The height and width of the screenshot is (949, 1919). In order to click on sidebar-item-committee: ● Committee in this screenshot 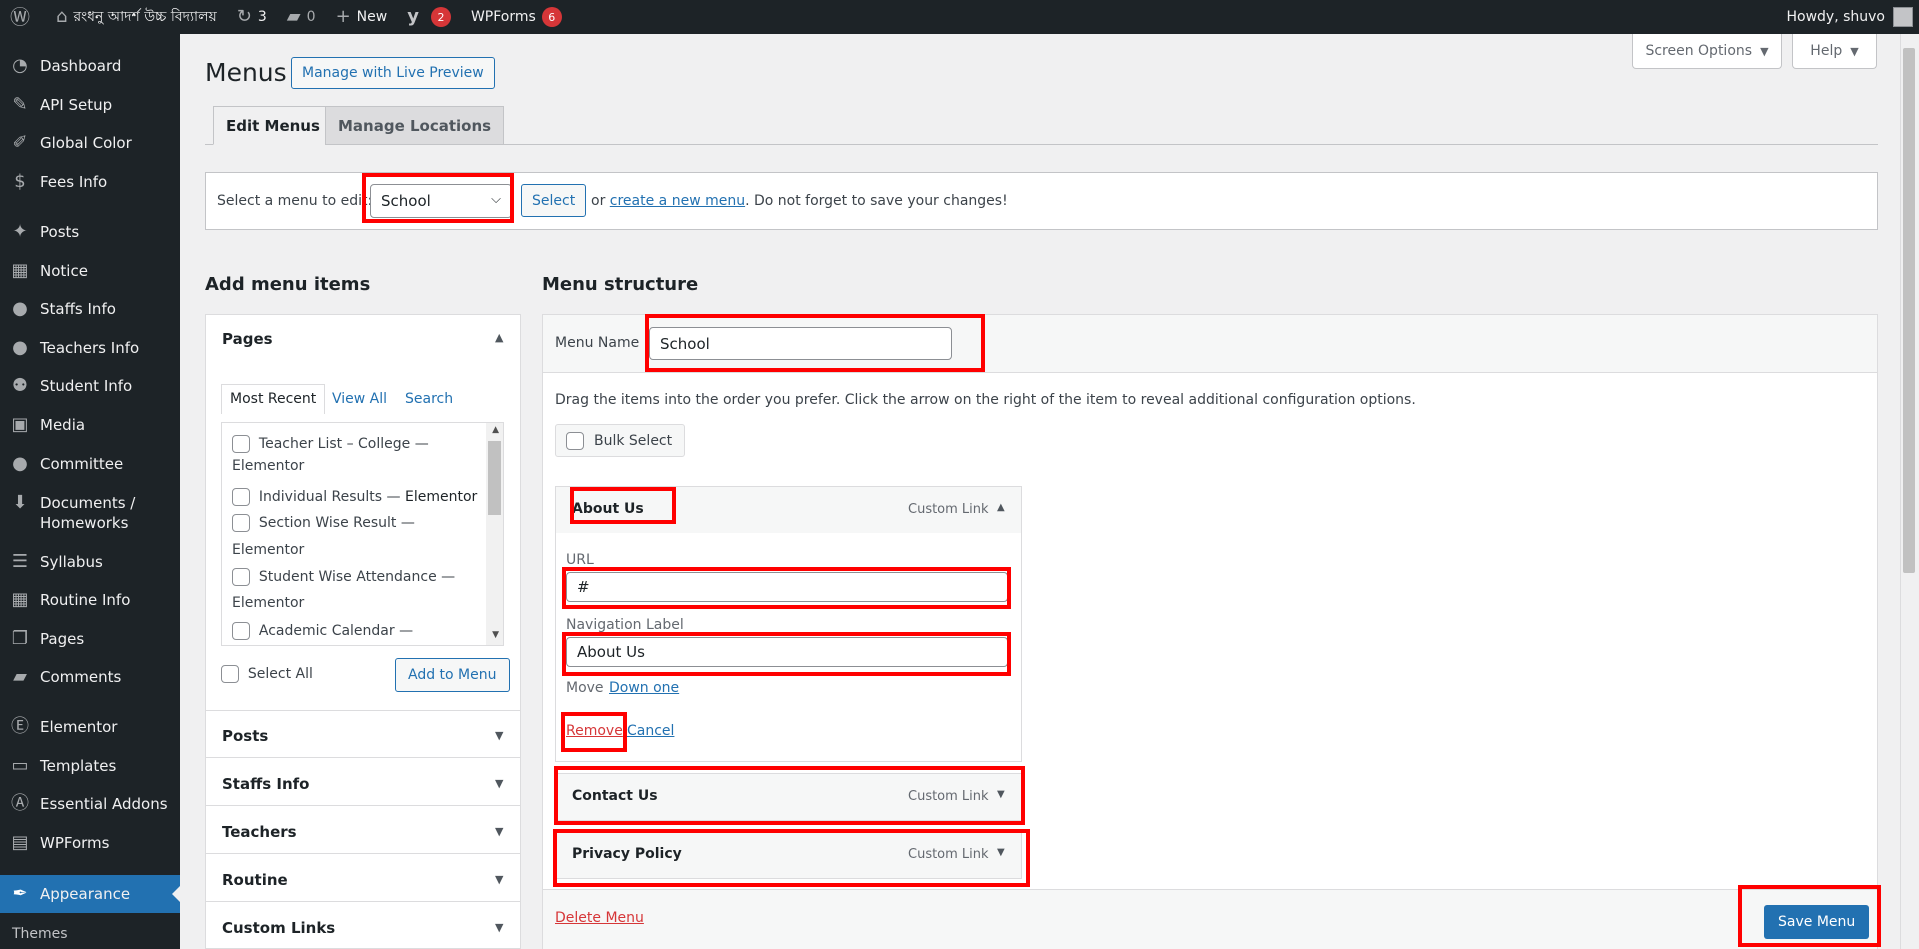, I will do `click(90, 464)`.